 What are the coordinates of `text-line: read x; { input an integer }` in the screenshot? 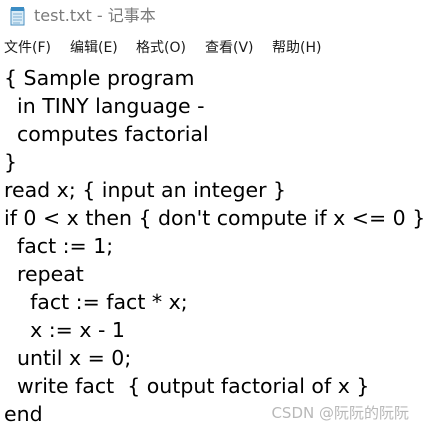 It's located at (145, 190).